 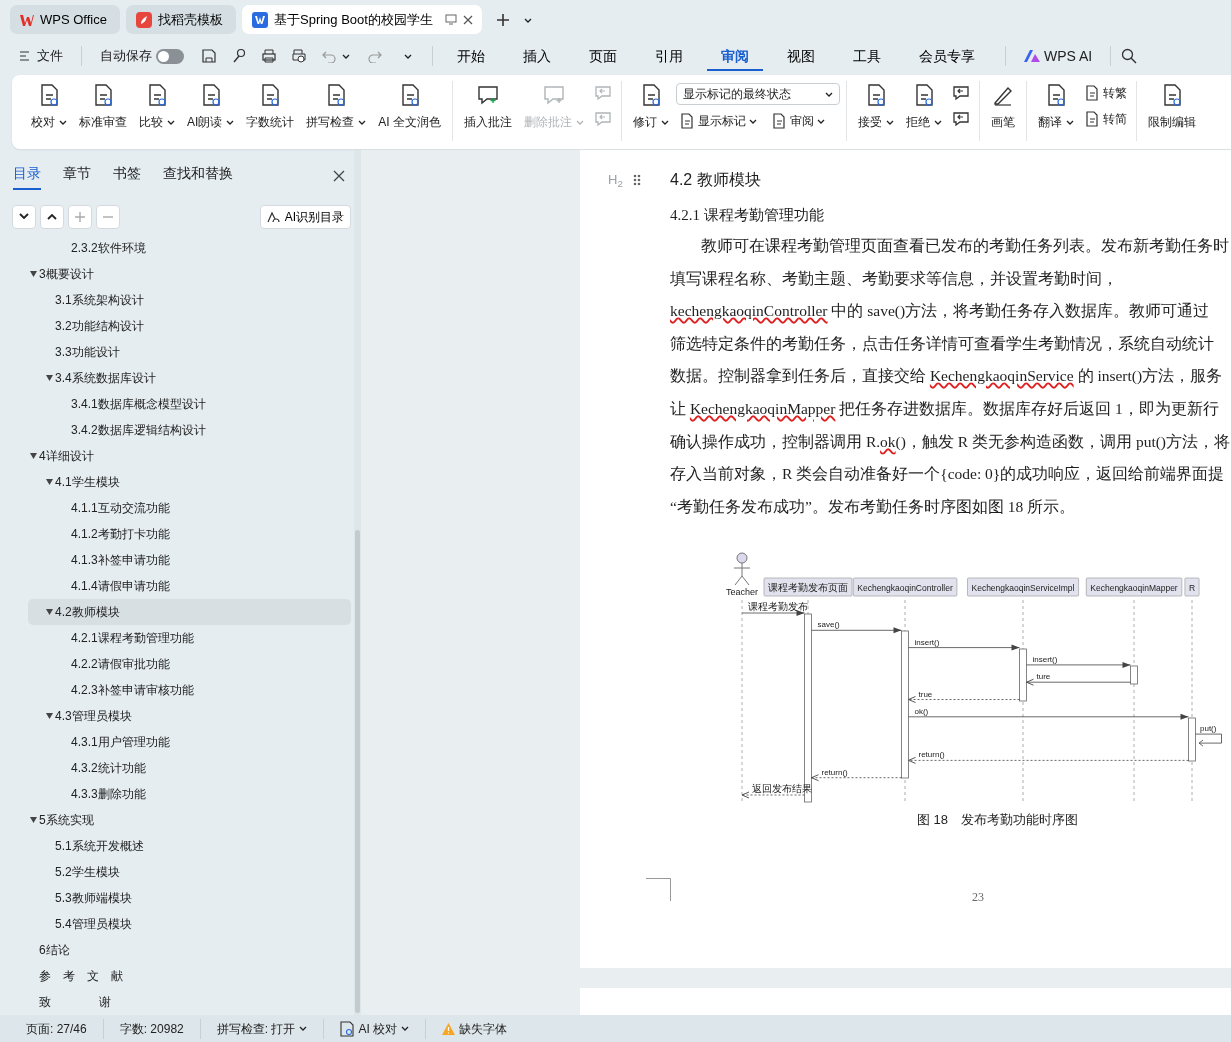 I want to click on toc-item: 5.3教师端模块, so click(x=189, y=898).